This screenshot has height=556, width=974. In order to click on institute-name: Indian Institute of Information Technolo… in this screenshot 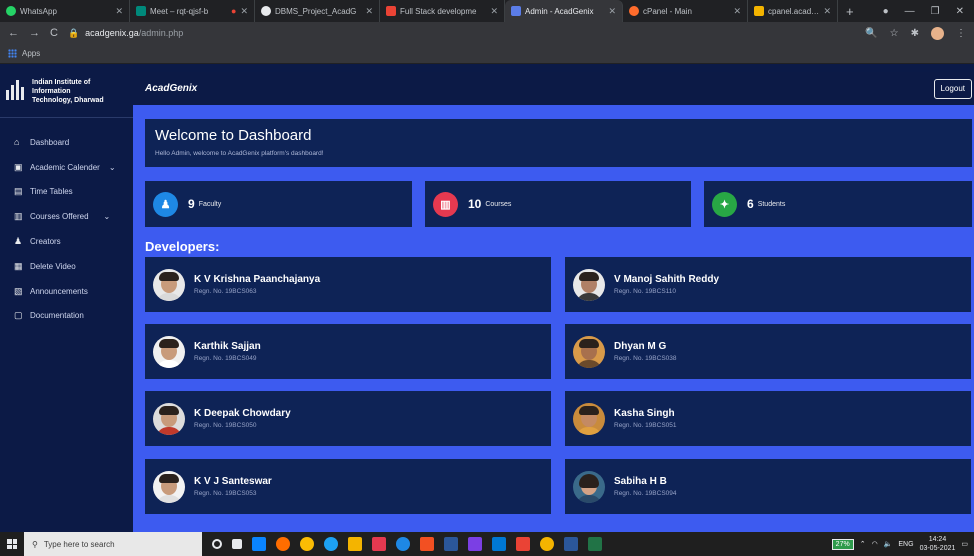, I will do `click(68, 91)`.